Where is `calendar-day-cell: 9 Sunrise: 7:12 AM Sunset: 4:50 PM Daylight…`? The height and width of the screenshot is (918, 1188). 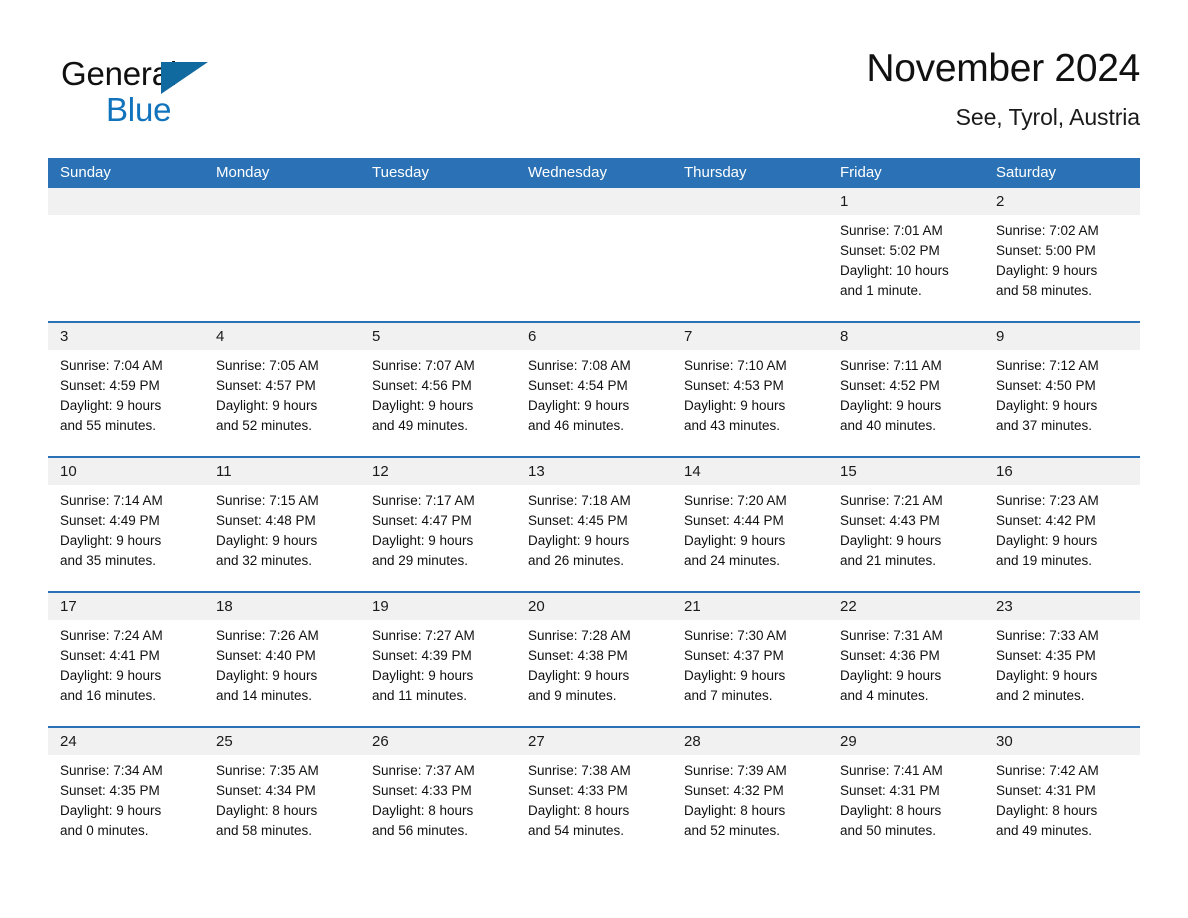
calendar-day-cell: 9 Sunrise: 7:12 AM Sunset: 4:50 PM Daylight… is located at coordinates (1062, 389).